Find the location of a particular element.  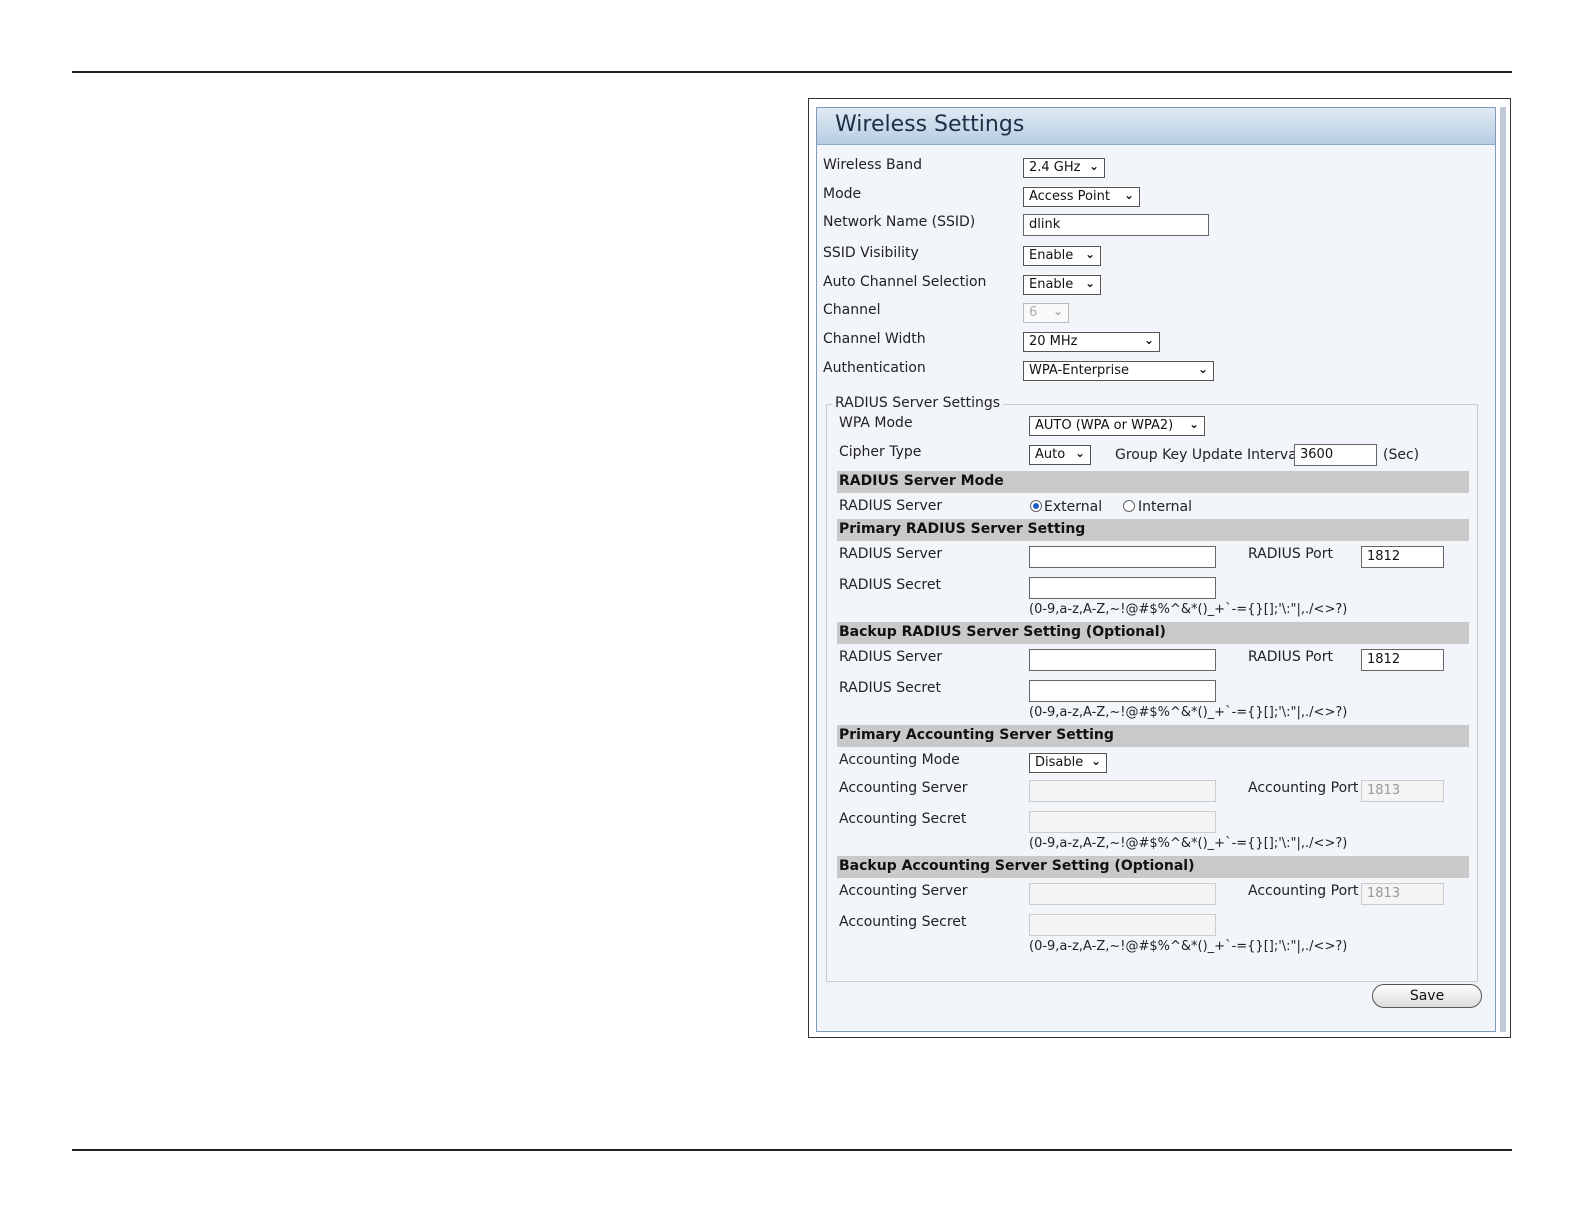

backup-radius-secret-input is located at coordinates (1122, 691).